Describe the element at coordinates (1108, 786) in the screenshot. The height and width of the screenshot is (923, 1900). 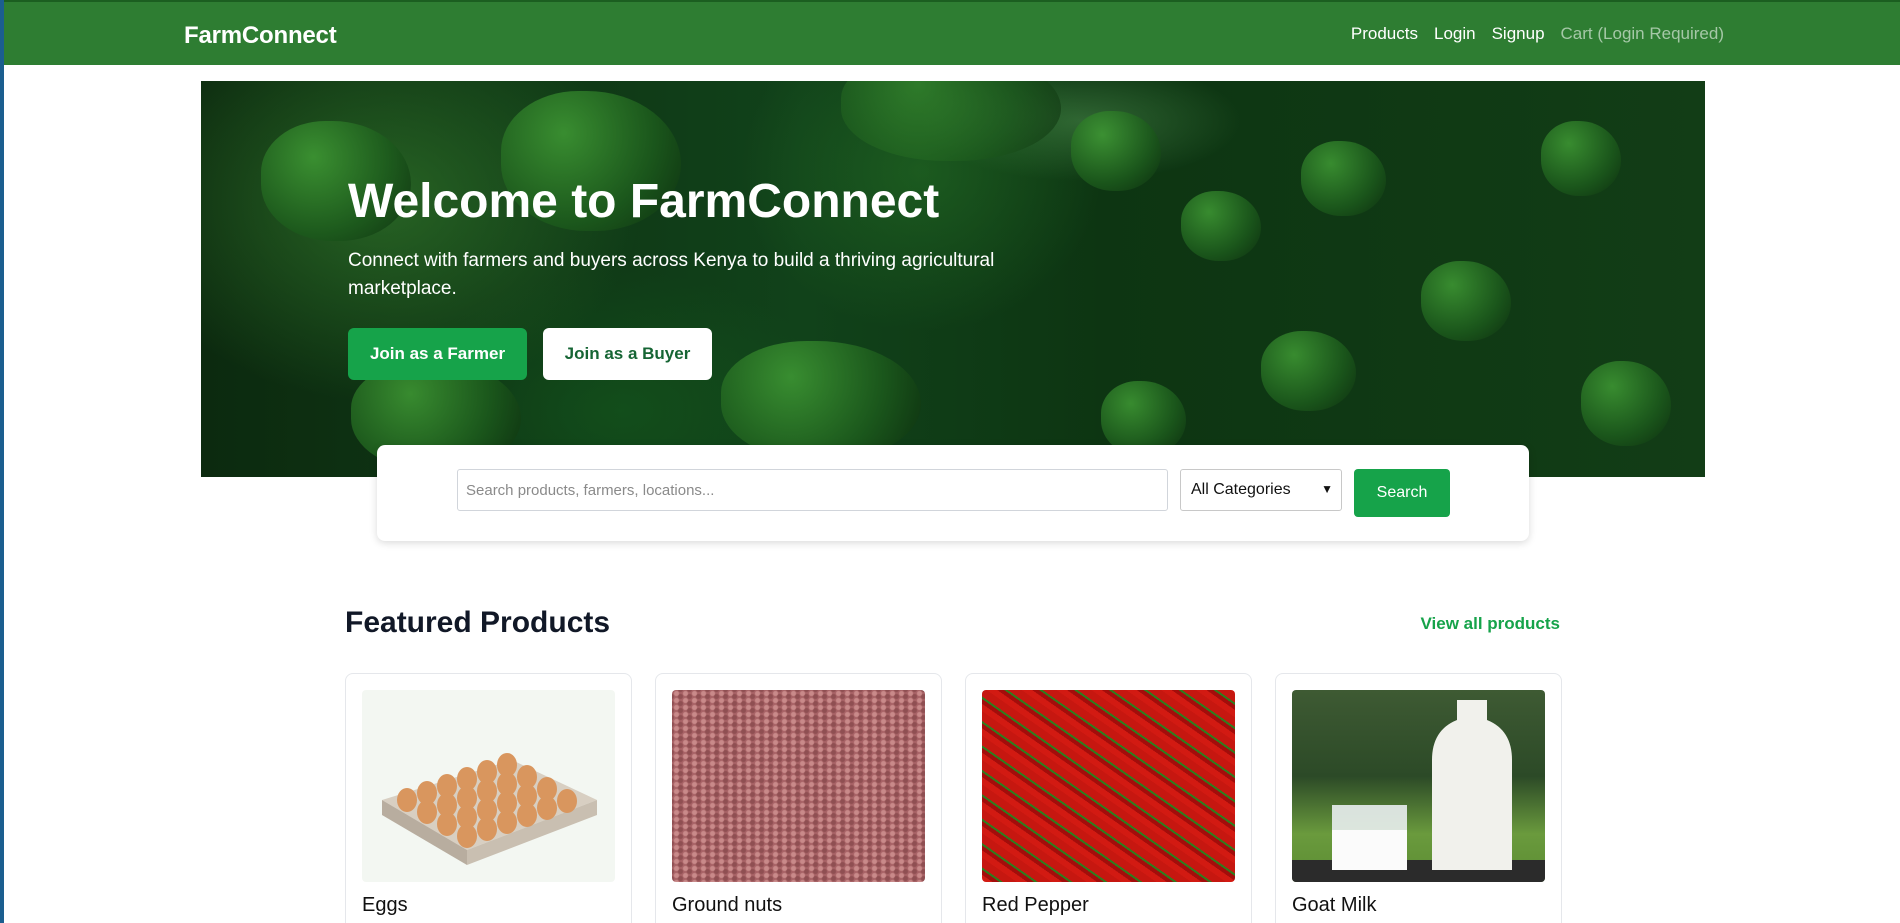
I see `product-image-red-pepper` at that location.